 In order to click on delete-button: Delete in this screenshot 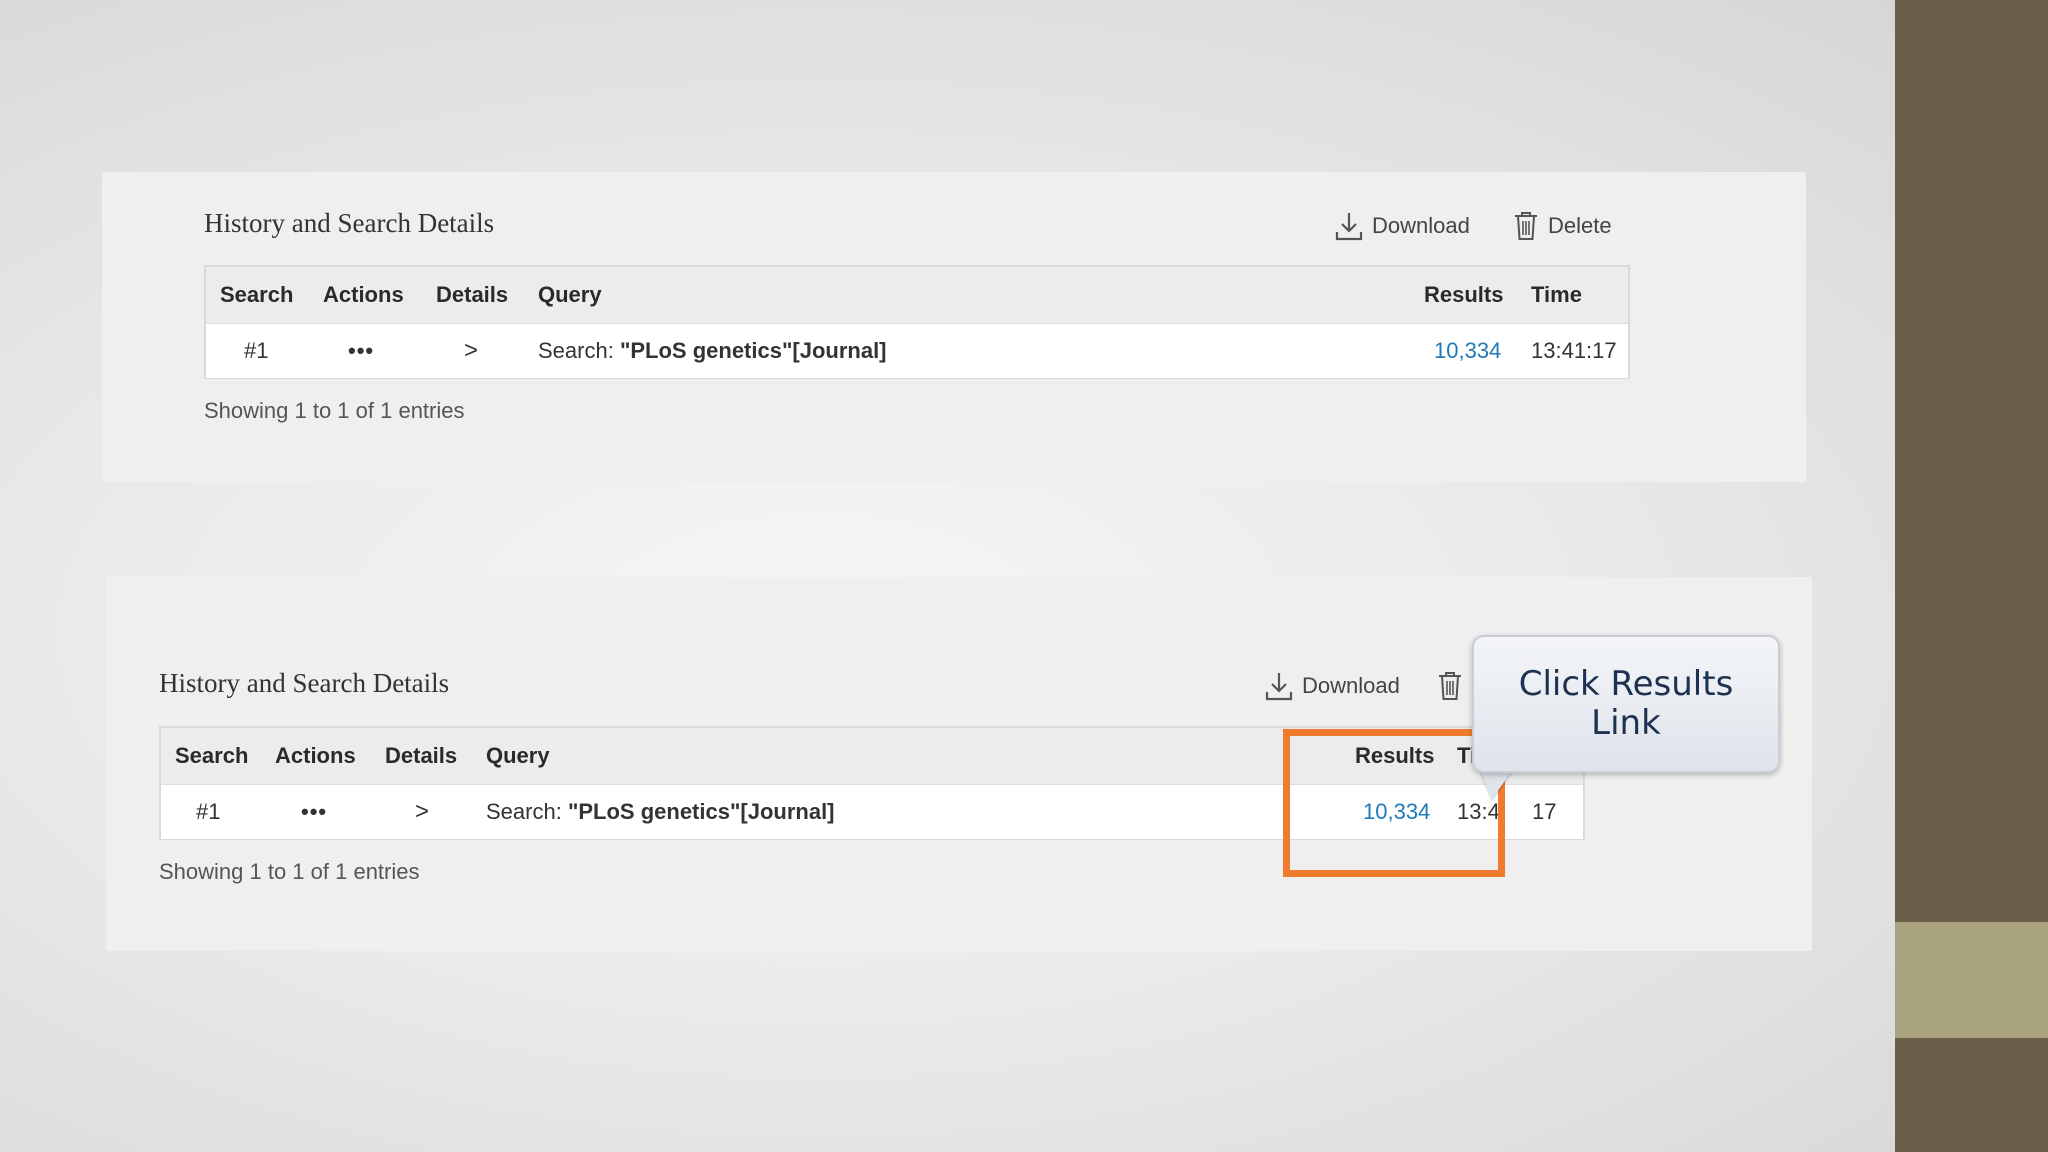, I will do `click(1562, 226)`.